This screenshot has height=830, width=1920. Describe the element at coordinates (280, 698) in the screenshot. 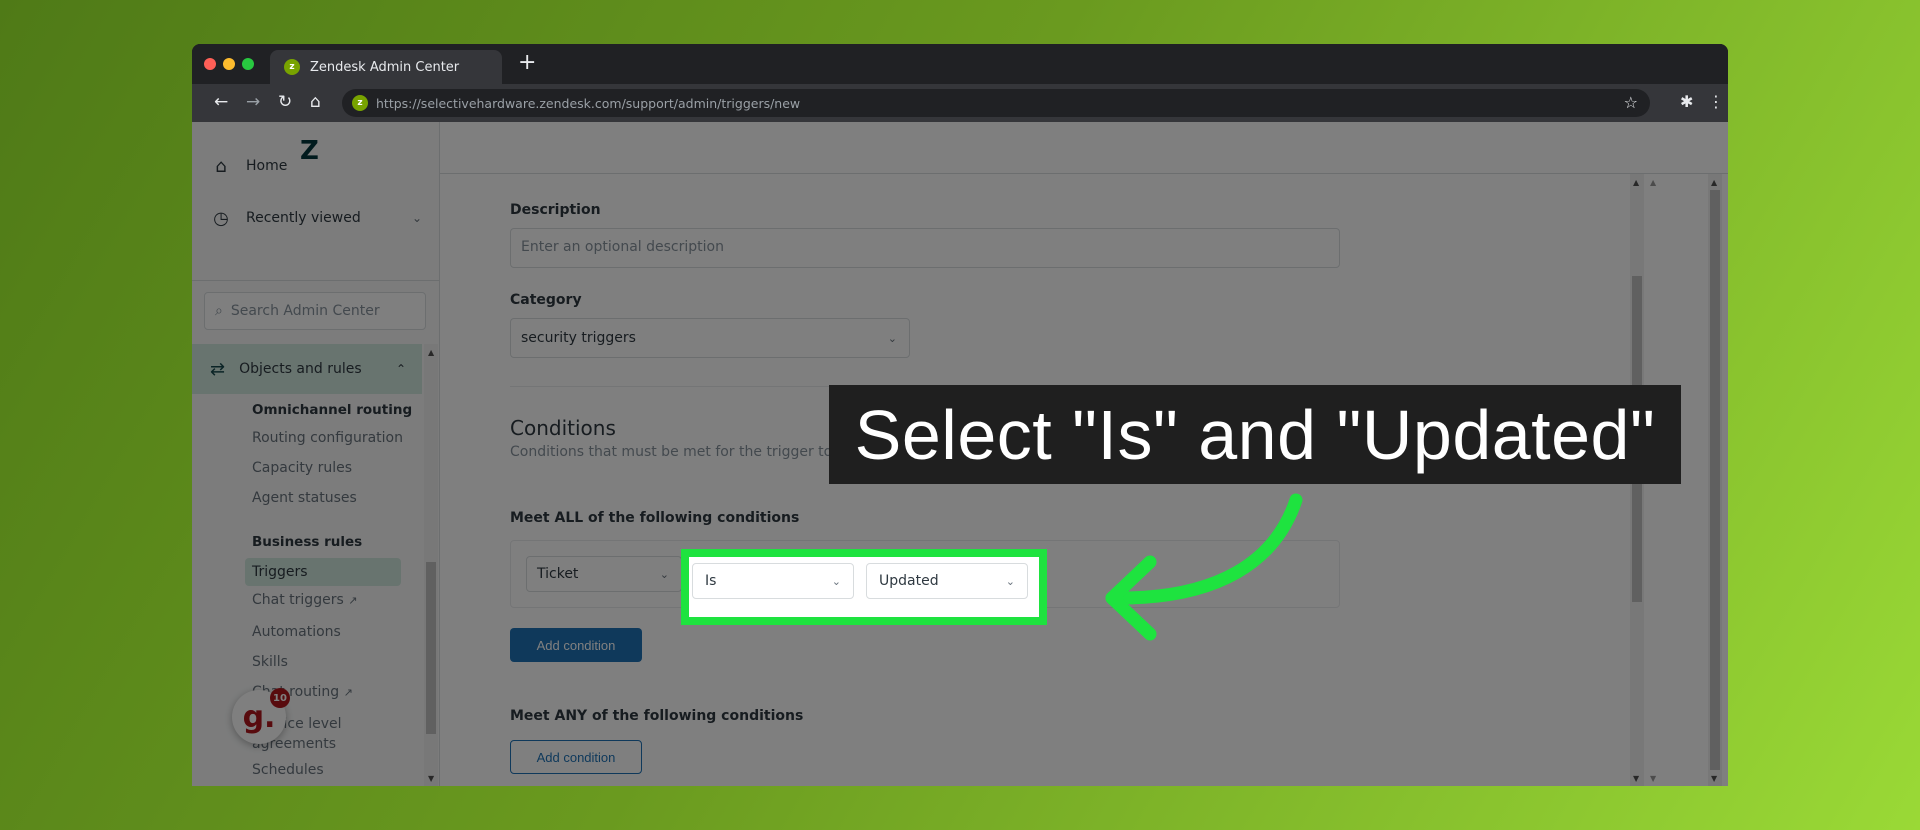

I see `notification-count-badge: 10` at that location.